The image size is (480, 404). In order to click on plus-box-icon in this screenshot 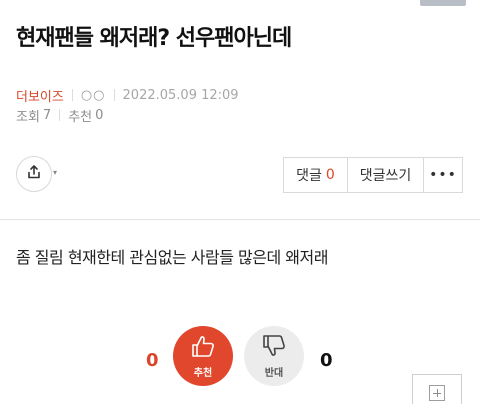, I will do `click(437, 393)`.